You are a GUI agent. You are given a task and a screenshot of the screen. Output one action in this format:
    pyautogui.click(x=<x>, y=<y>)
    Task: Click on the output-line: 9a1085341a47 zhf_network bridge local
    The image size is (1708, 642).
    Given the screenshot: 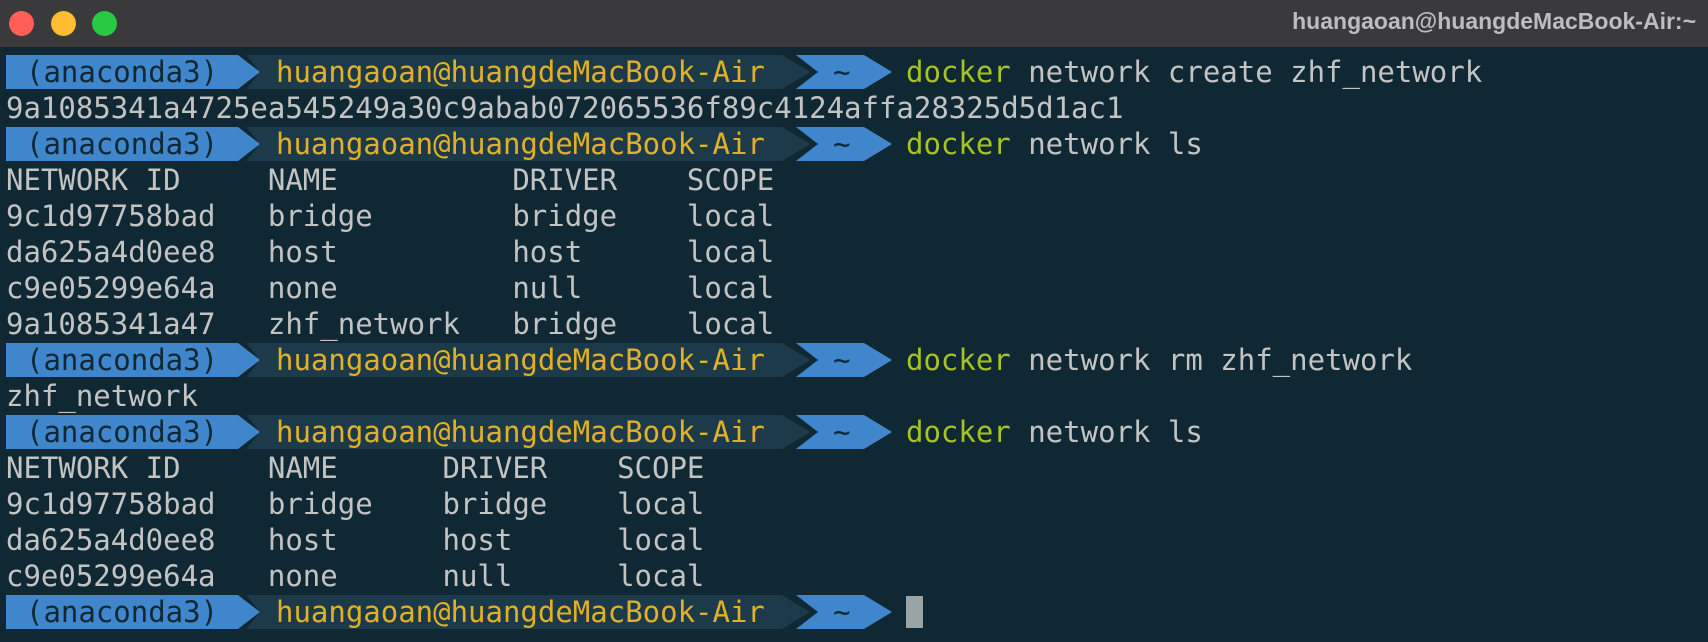 What is the action you would take?
    pyautogui.click(x=854, y=324)
    